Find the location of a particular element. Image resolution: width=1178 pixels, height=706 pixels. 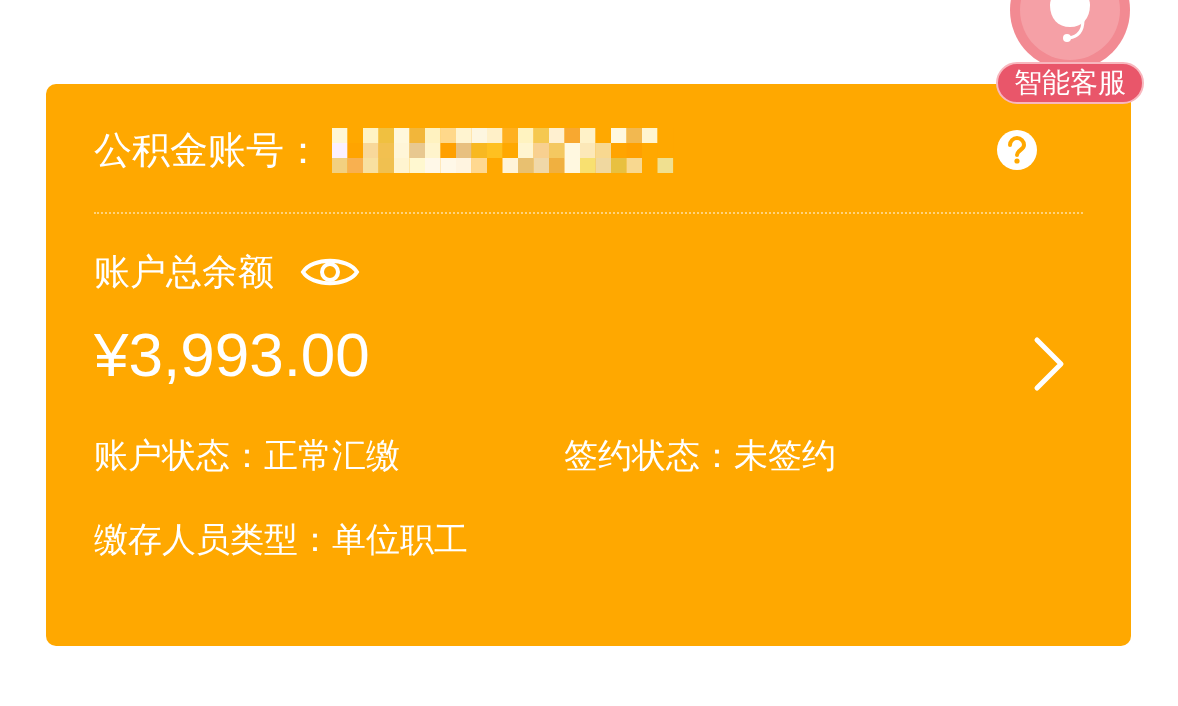

status-text: 账户状态：正常汇缴 is located at coordinates (247, 455).